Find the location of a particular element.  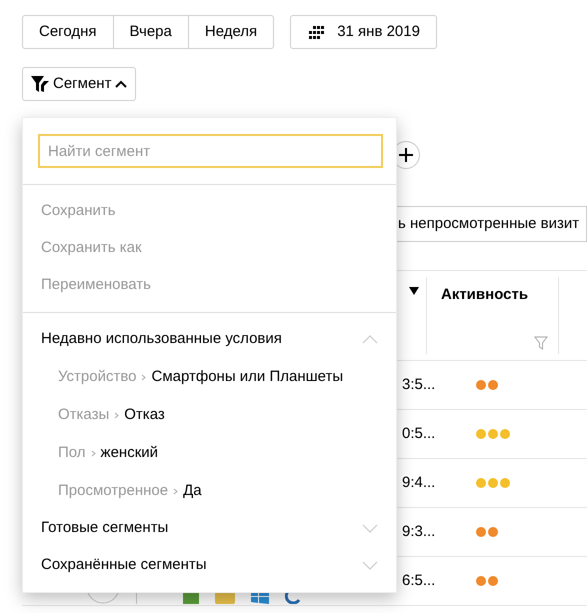

column-header: Активность is located at coordinates (484, 294).